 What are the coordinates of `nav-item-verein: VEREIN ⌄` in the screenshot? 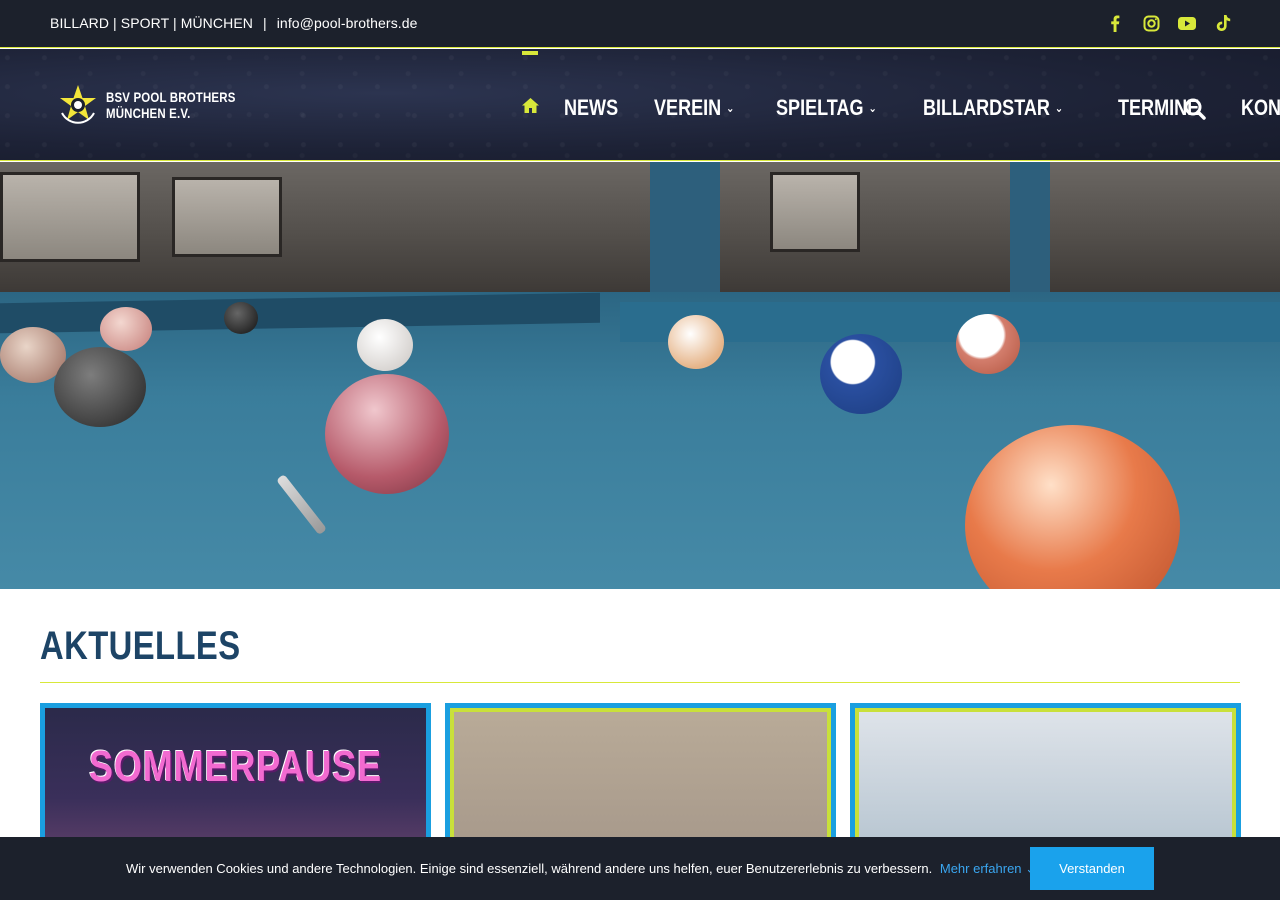 It's located at (694, 108).